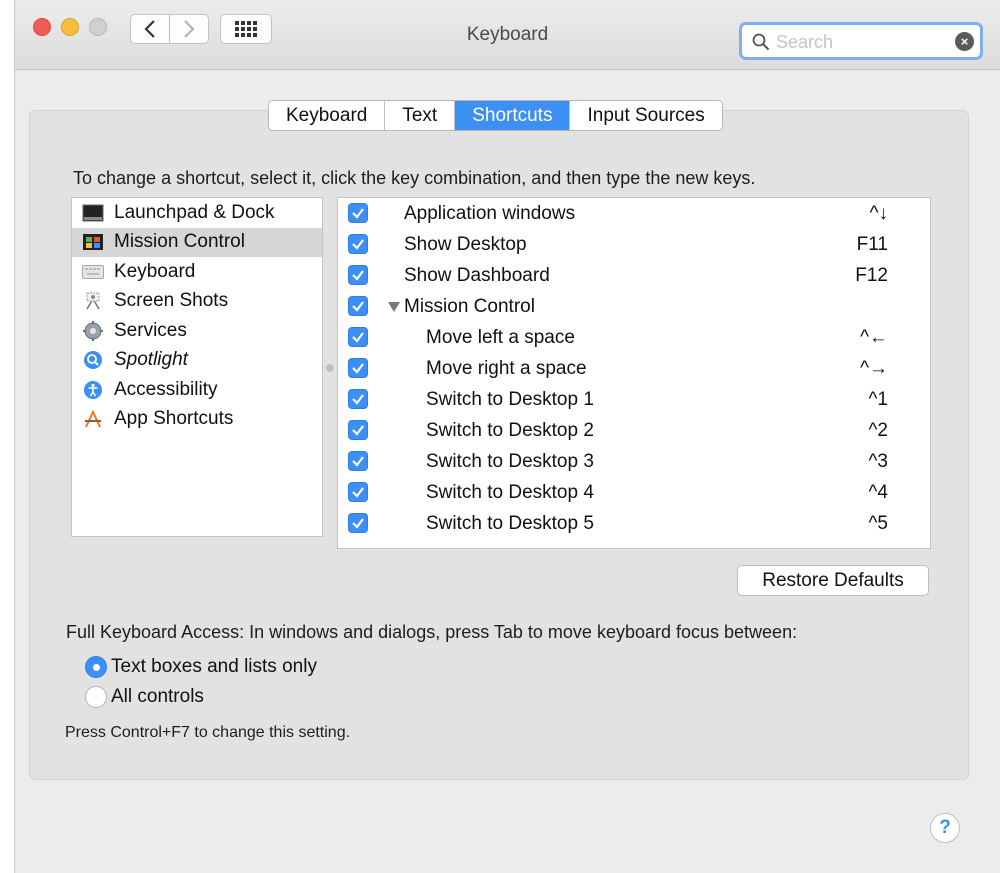  What do you see at coordinates (394, 307) in the screenshot?
I see `disclosure-triangle-icon` at bounding box center [394, 307].